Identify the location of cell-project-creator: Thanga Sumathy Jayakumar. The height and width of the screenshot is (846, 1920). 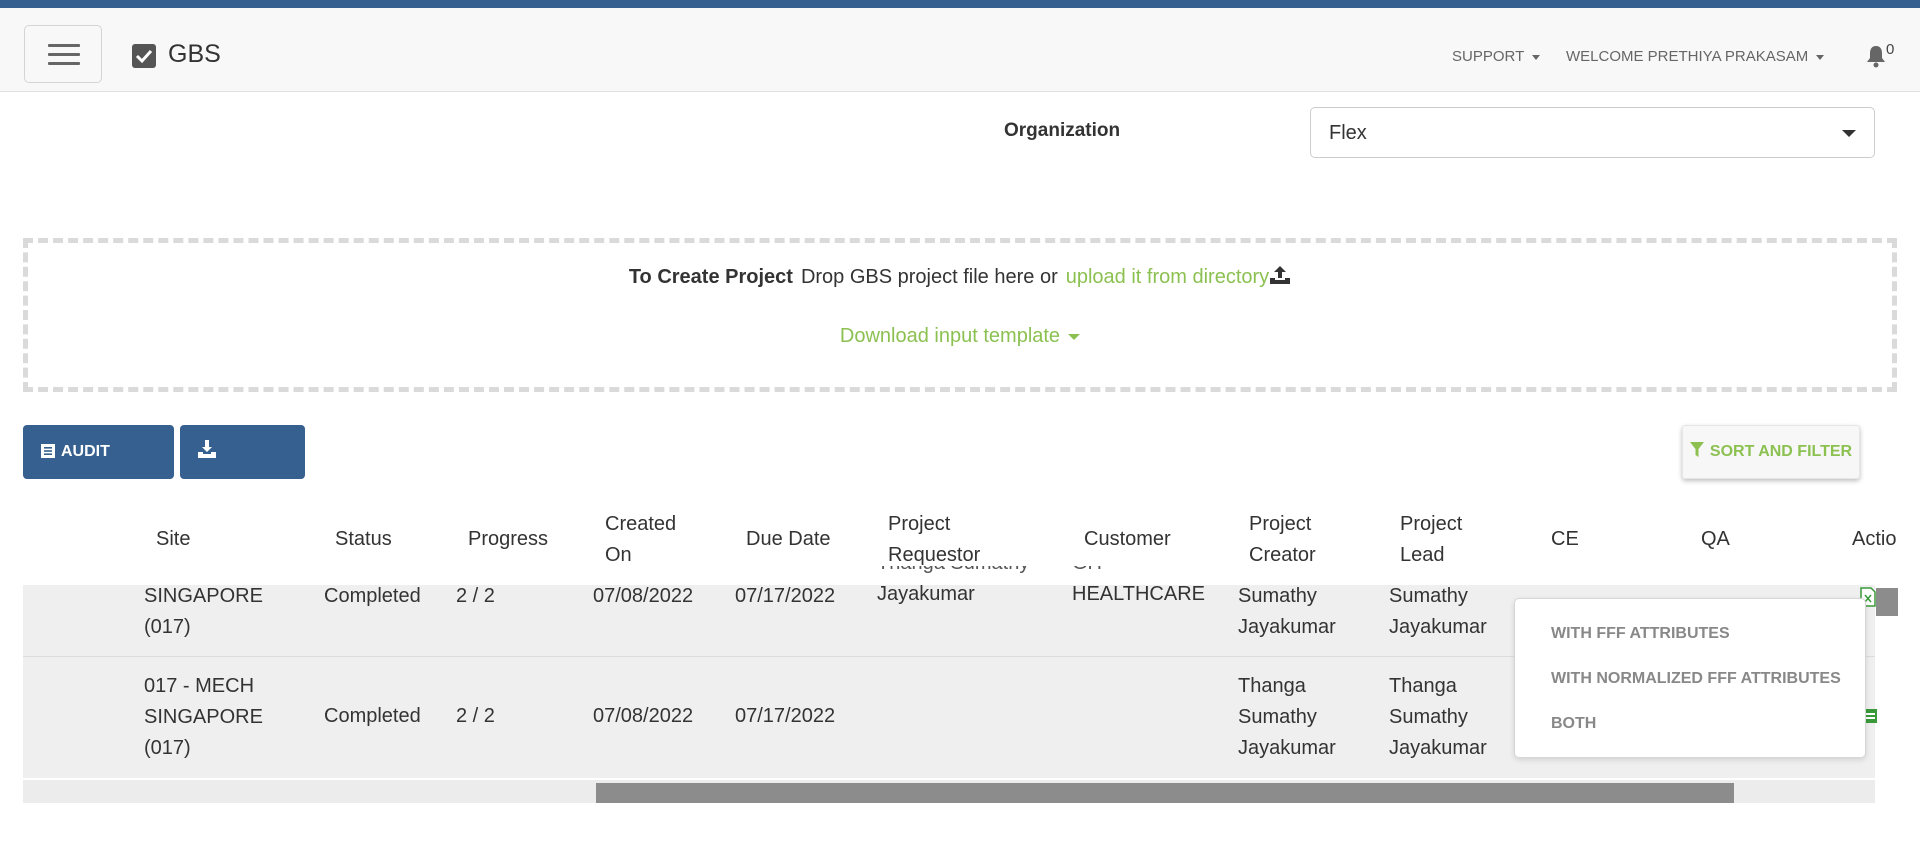
(1287, 717).